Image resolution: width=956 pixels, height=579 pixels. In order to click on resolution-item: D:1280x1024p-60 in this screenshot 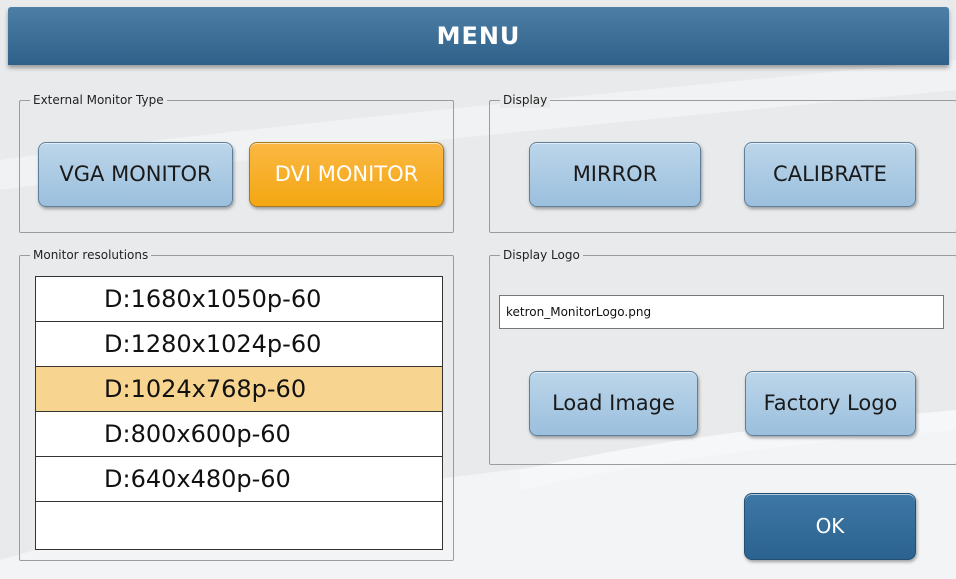, I will do `click(239, 344)`.